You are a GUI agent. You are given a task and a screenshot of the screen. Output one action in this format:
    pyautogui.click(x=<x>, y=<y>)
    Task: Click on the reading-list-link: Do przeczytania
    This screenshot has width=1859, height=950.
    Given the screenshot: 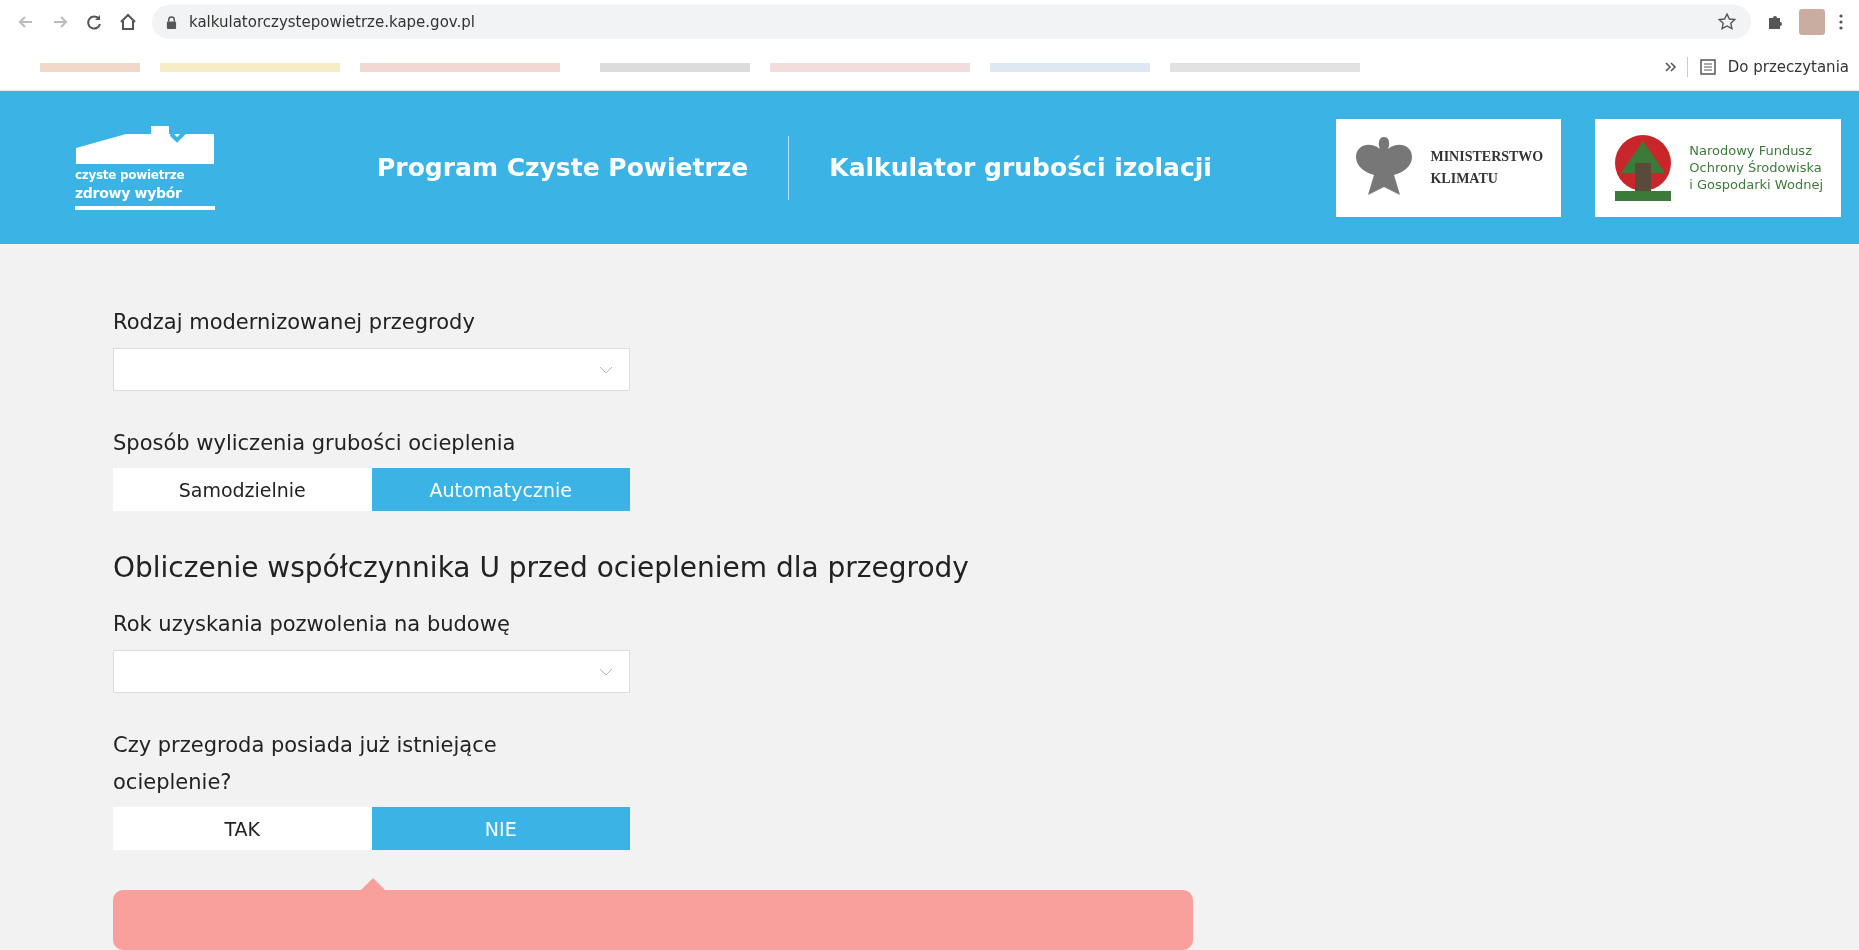 What is the action you would take?
    pyautogui.click(x=1788, y=67)
    